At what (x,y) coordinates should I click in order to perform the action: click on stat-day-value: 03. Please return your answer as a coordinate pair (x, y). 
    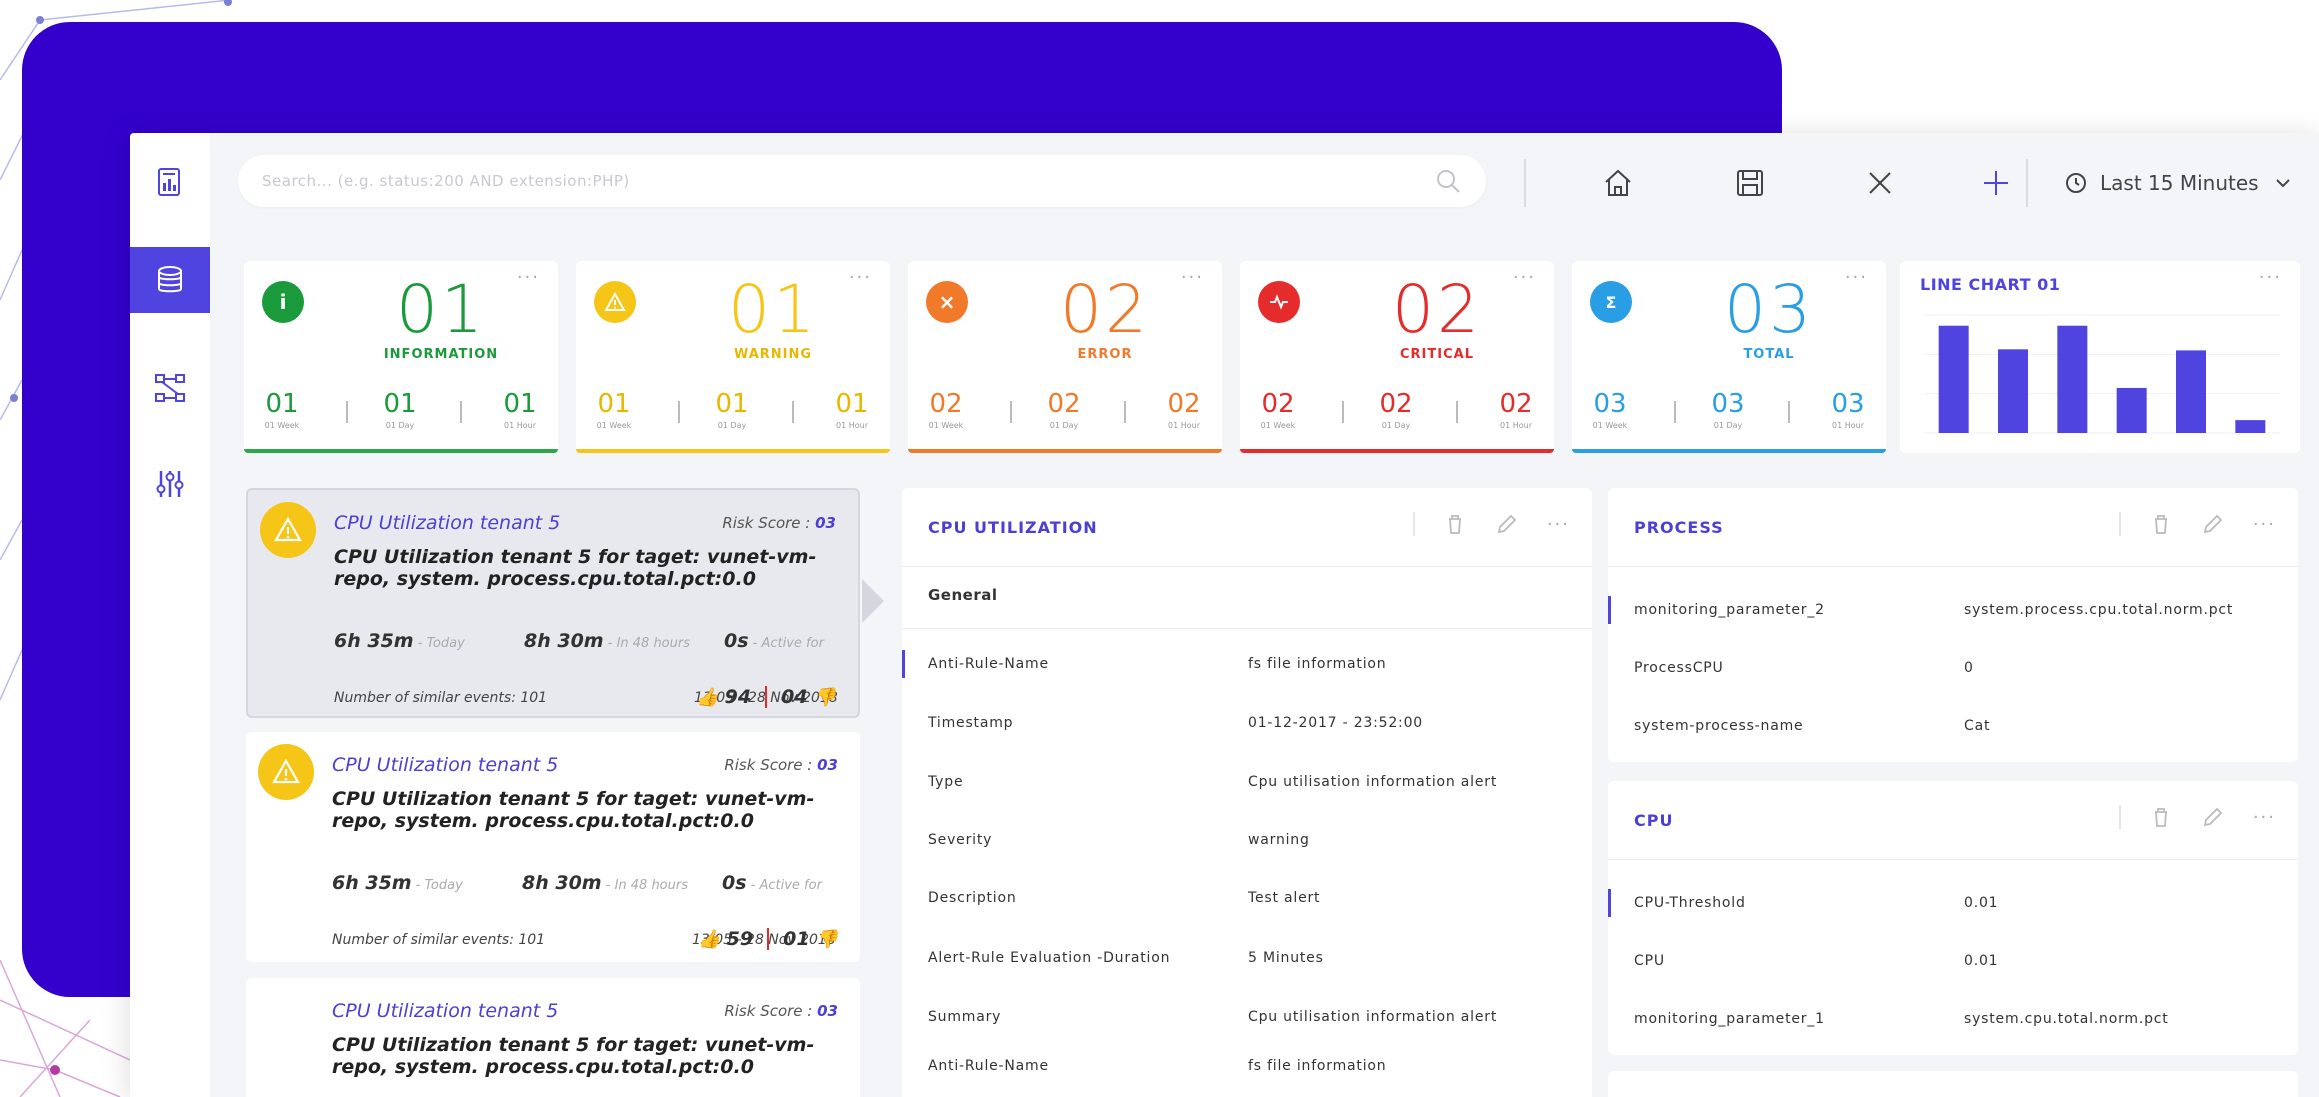
    Looking at the image, I should click on (1728, 404).